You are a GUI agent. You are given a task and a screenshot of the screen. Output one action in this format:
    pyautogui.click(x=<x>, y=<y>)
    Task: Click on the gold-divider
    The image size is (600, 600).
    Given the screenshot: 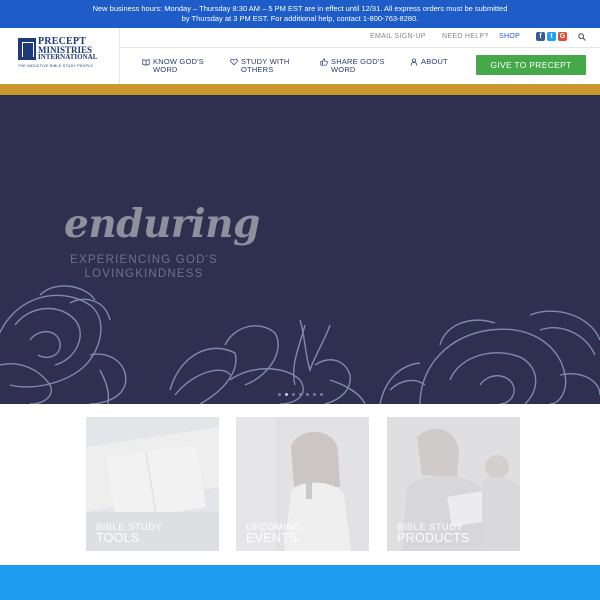 What is the action you would take?
    pyautogui.click(x=300, y=89)
    